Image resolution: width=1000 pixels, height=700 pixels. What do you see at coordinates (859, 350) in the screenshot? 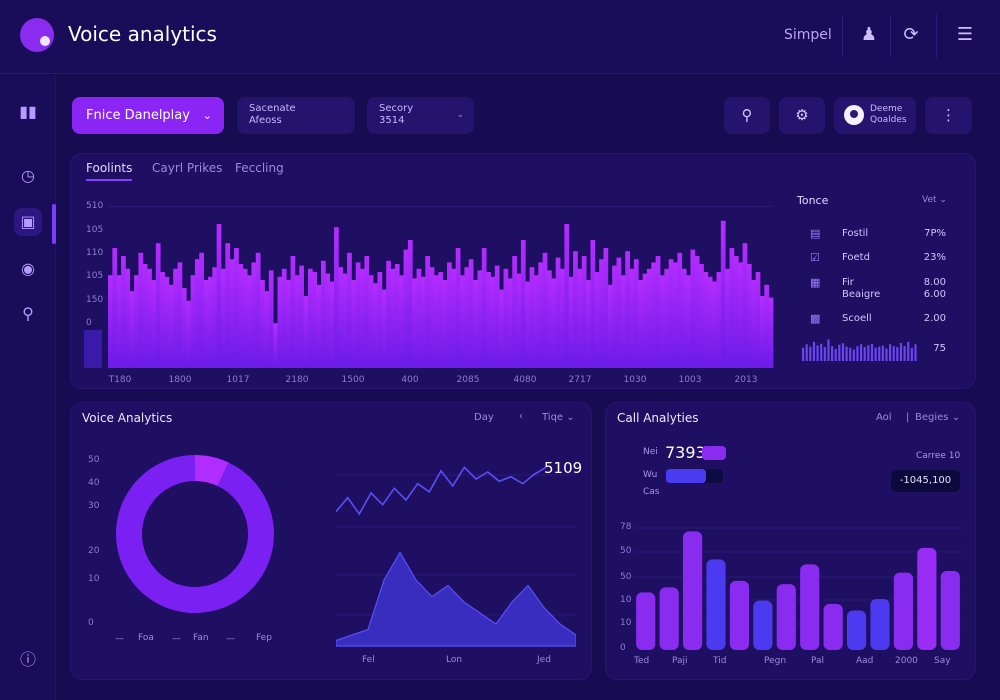
I see `legend-mini-chart` at bounding box center [859, 350].